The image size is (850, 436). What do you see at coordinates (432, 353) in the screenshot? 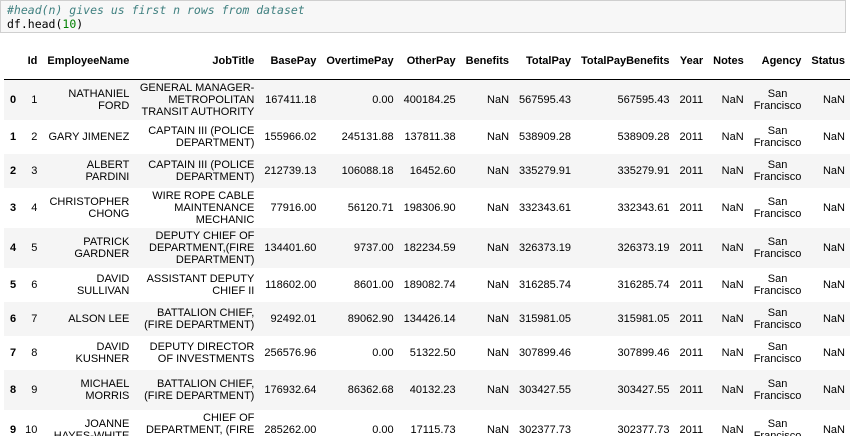
I see `table-cell: 51322.50` at bounding box center [432, 353].